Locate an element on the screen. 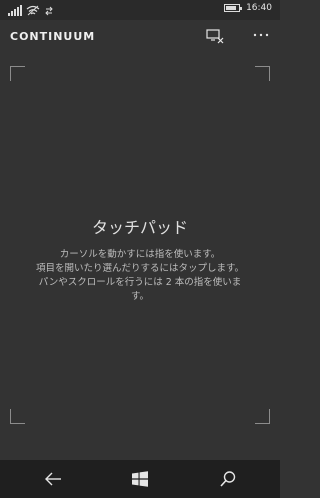 This screenshot has width=320, height=498. battery-icon is located at coordinates (233, 8).